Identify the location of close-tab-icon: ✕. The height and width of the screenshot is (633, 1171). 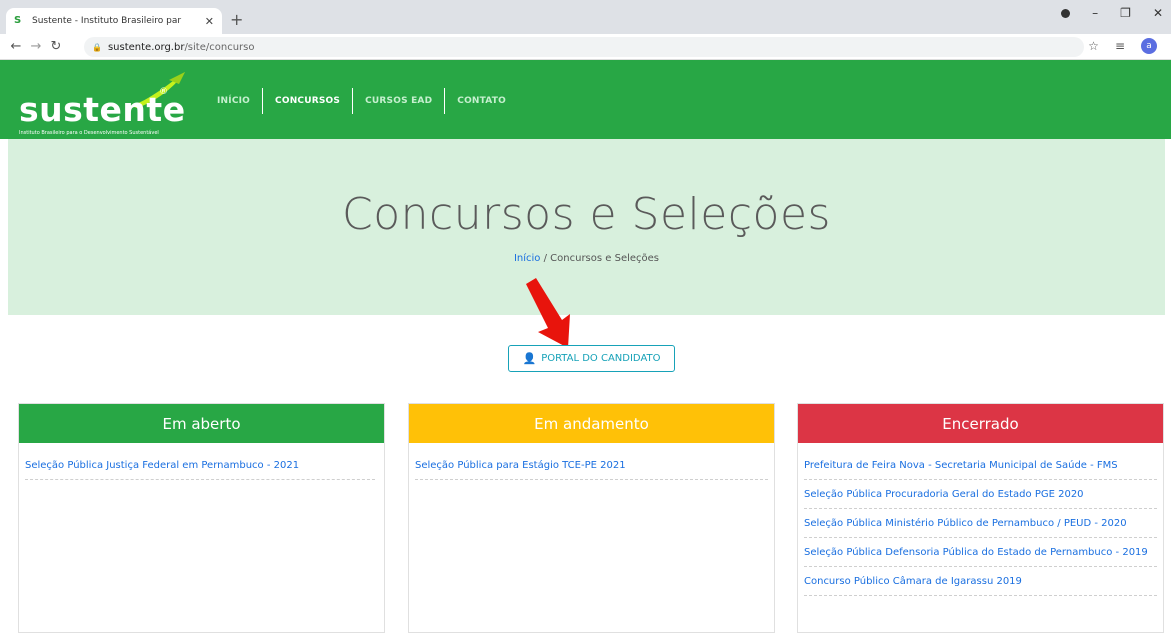
(209, 21).